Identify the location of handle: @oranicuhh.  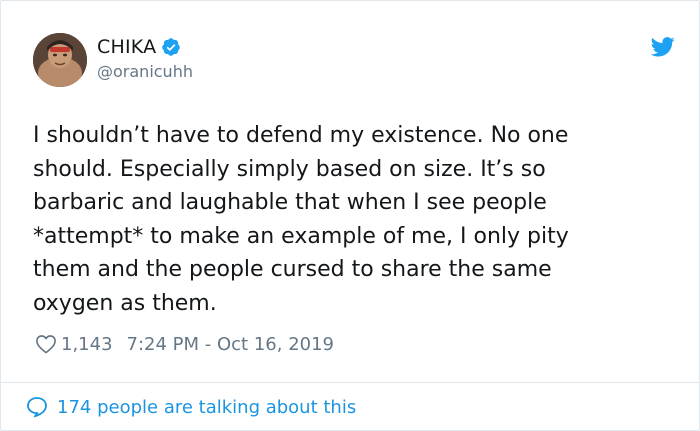
(145, 71).